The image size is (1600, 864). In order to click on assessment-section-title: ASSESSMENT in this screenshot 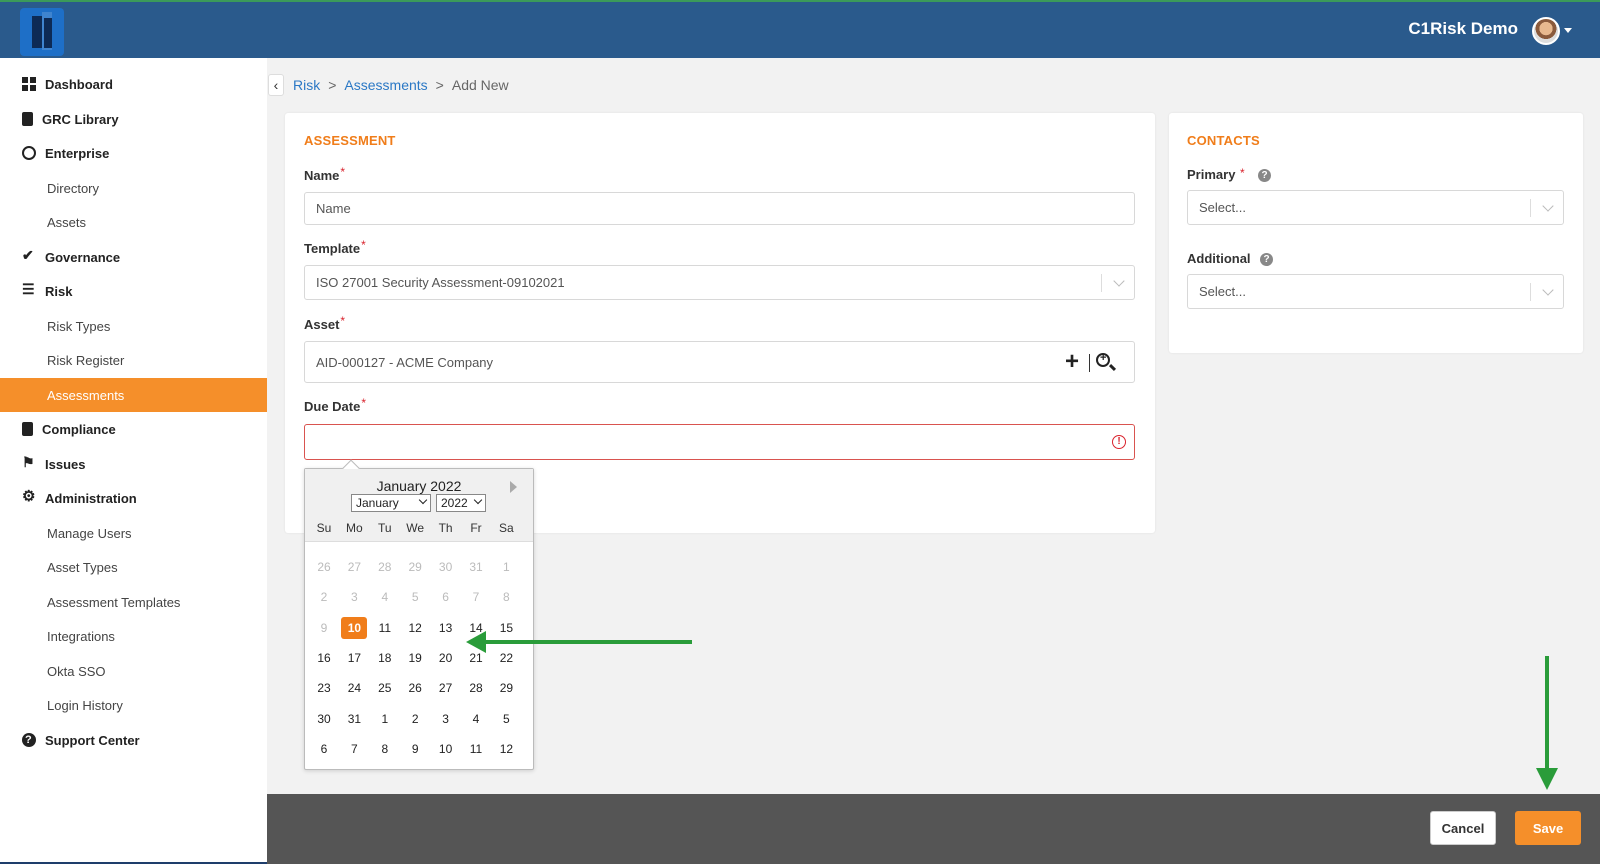, I will do `click(350, 140)`.